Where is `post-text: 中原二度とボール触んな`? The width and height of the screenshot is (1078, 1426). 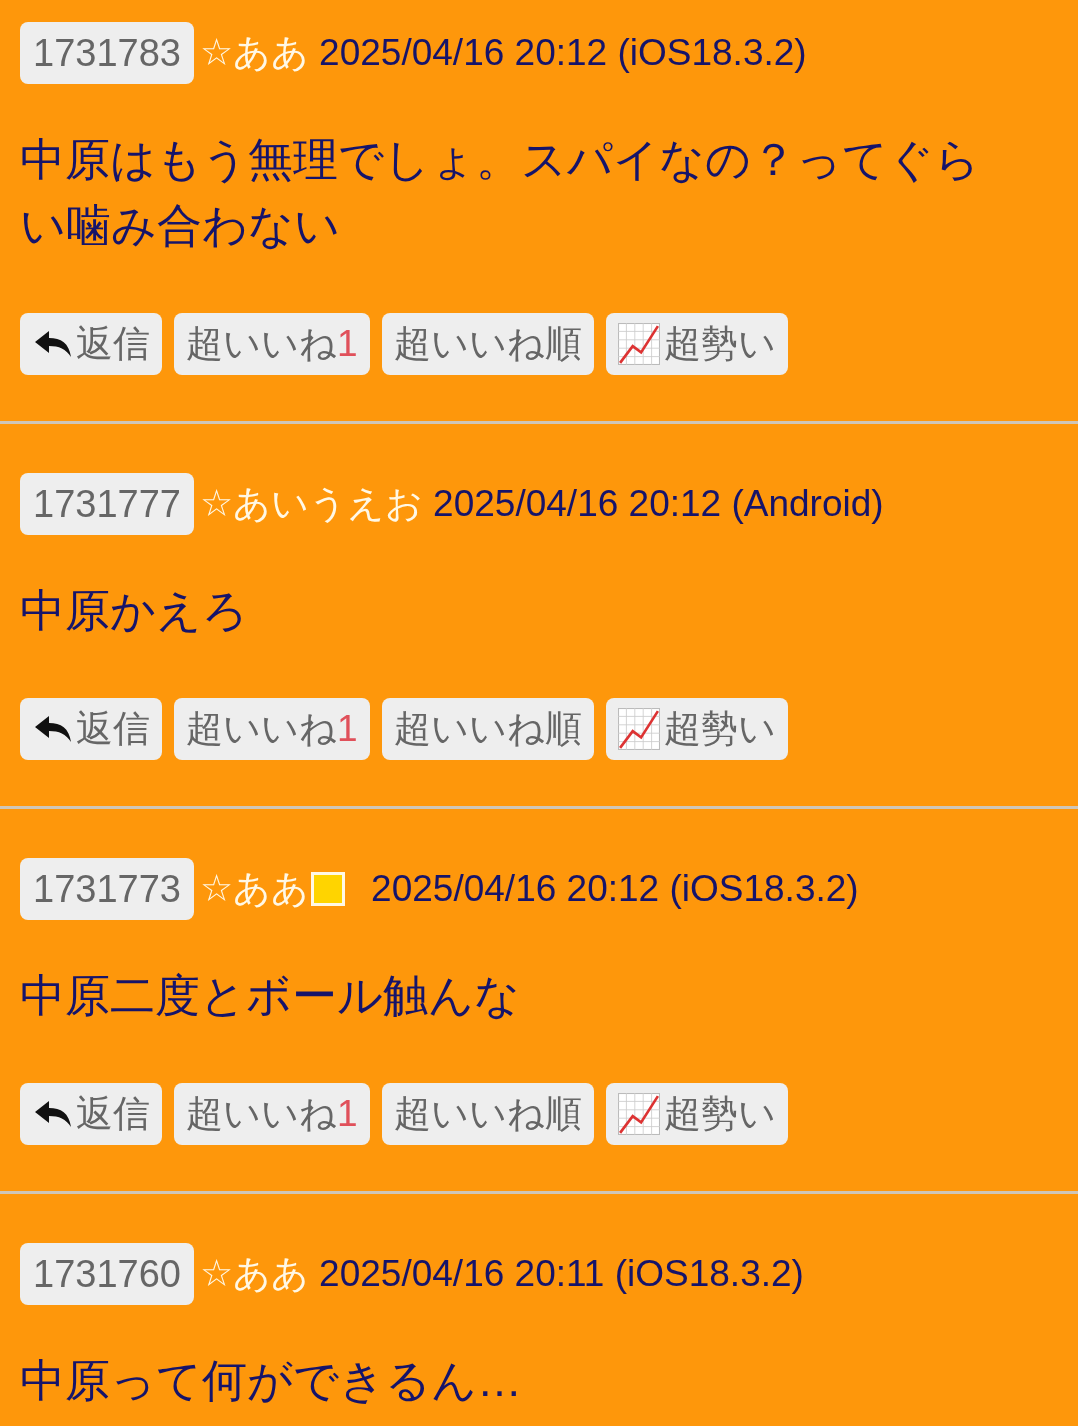
post-text: 中原二度とボール触んな is located at coordinates (270, 996).